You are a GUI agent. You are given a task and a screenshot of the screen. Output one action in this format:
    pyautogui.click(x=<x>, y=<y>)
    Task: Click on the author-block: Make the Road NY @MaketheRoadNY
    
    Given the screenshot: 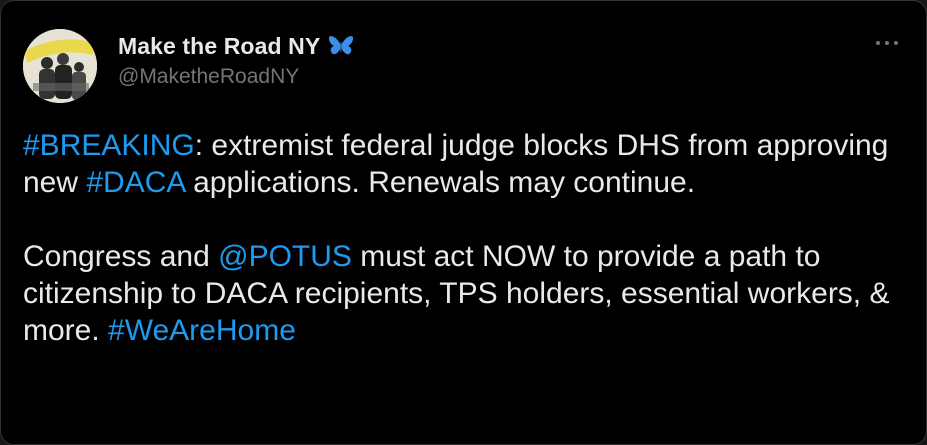 What is the action you would take?
    pyautogui.click(x=236, y=60)
    